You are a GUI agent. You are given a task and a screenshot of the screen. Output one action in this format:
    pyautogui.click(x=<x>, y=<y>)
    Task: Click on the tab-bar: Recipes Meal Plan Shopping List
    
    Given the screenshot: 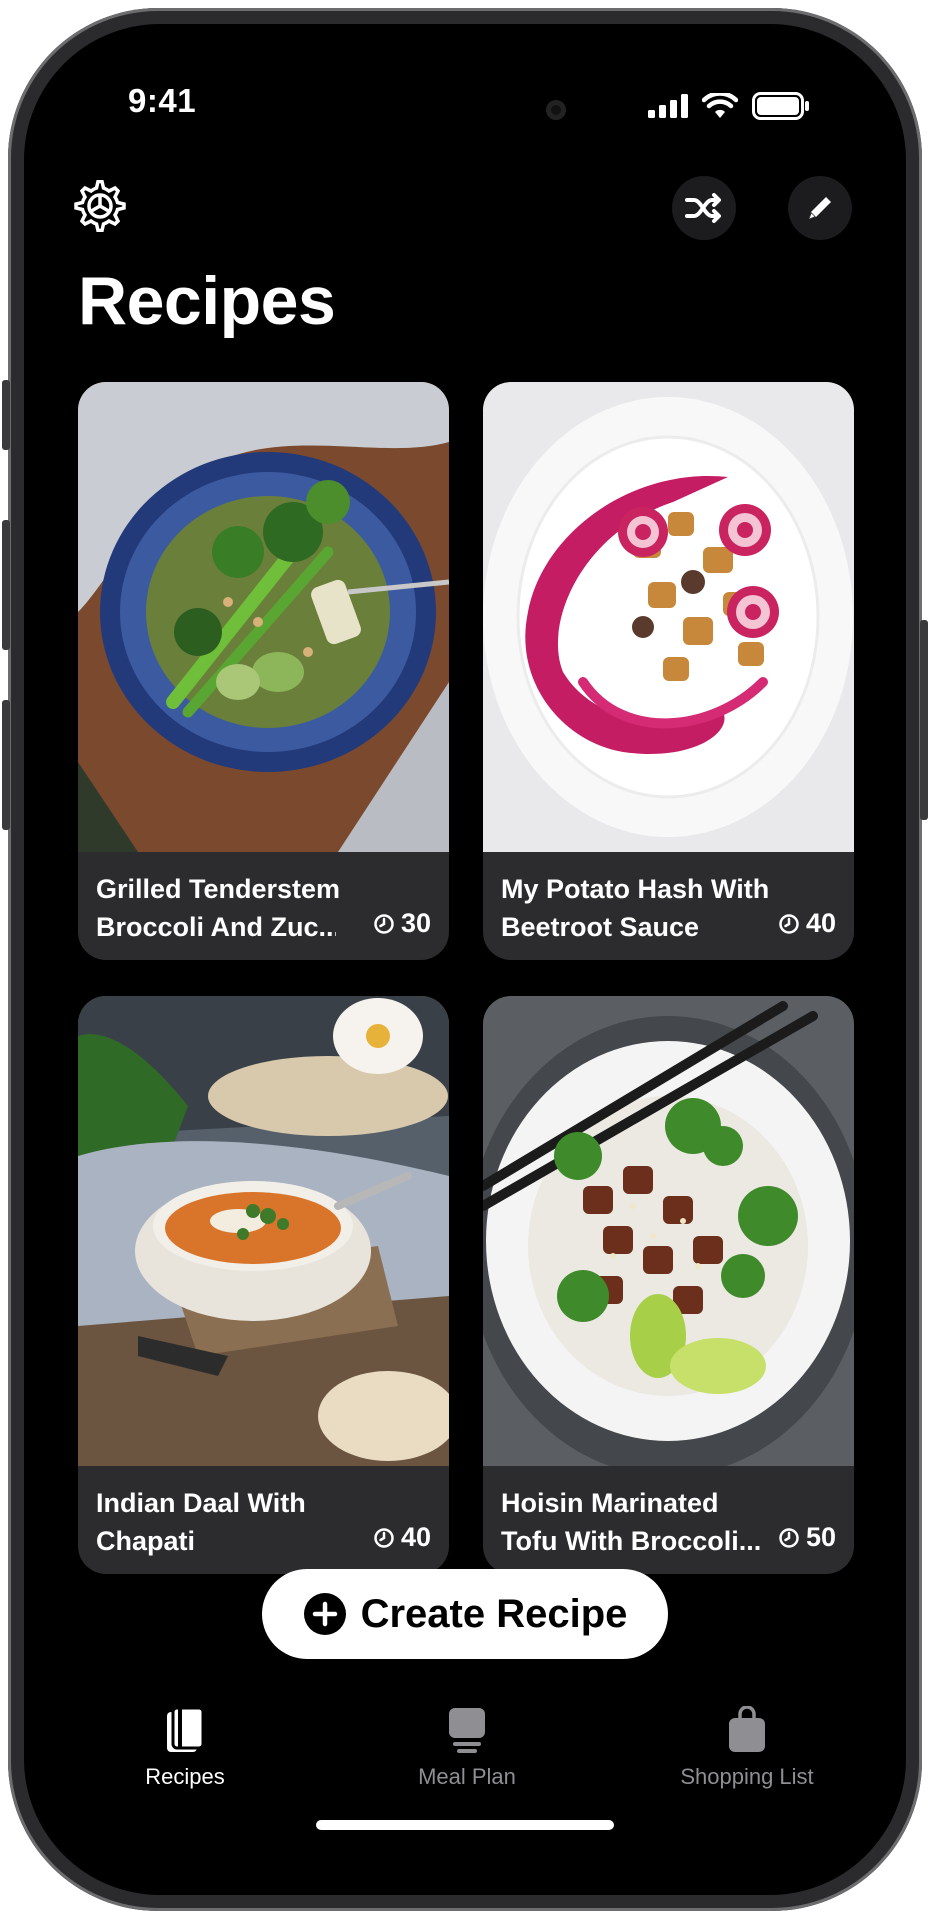 What is the action you would take?
    pyautogui.click(x=465, y=1756)
    